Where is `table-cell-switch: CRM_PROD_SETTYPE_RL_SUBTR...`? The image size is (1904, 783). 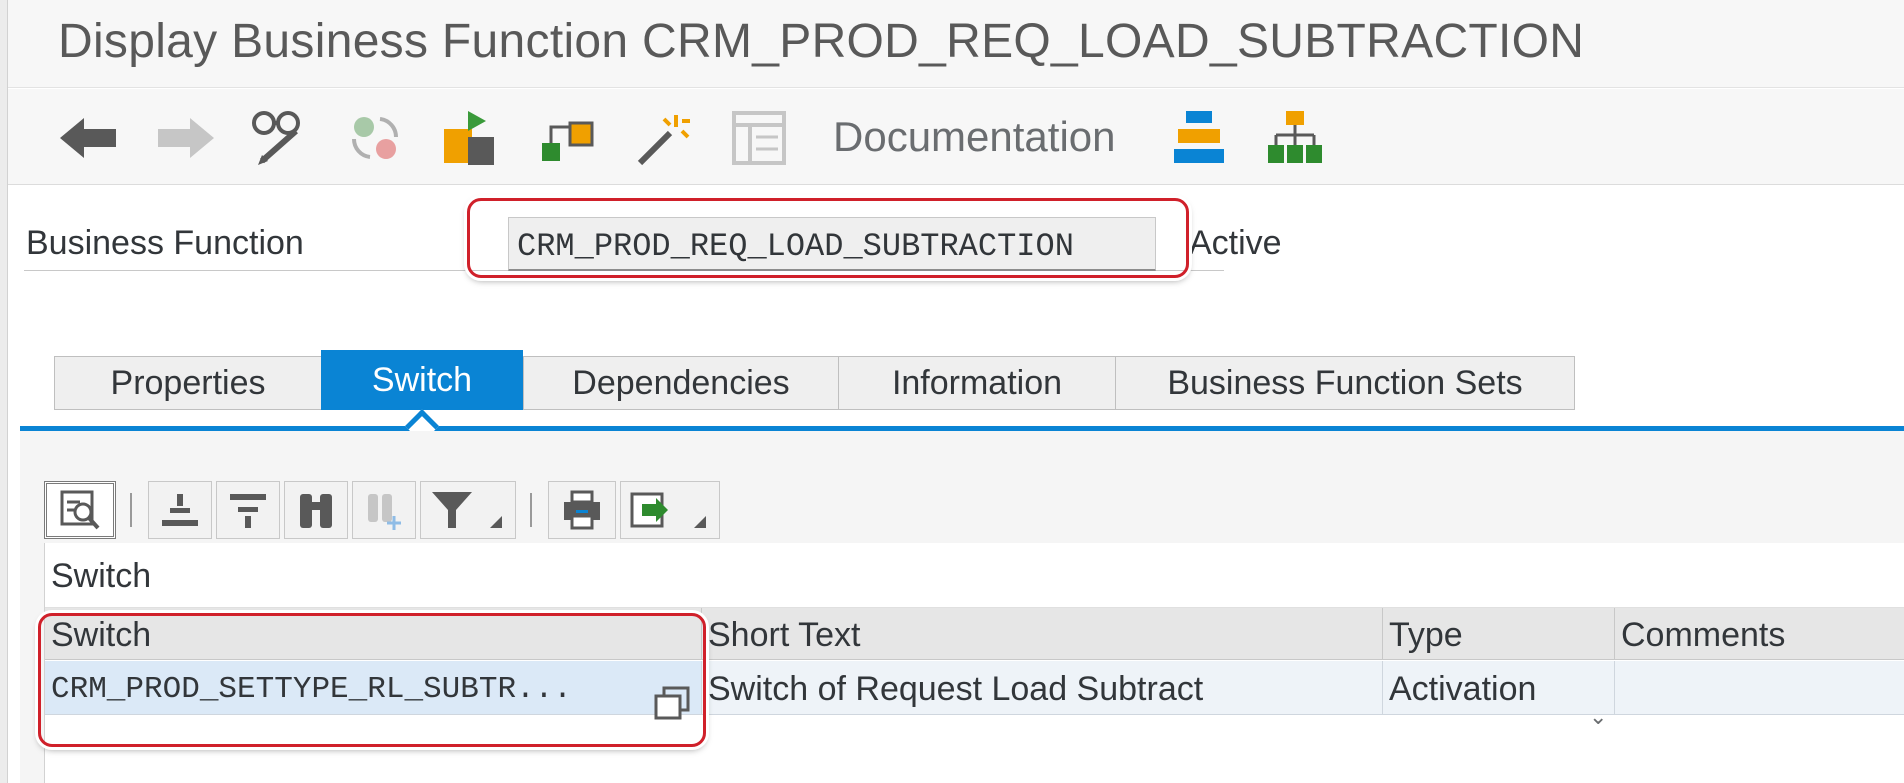 table-cell-switch: CRM_PROD_SETTYPE_RL_SUBTR... is located at coordinates (373, 688).